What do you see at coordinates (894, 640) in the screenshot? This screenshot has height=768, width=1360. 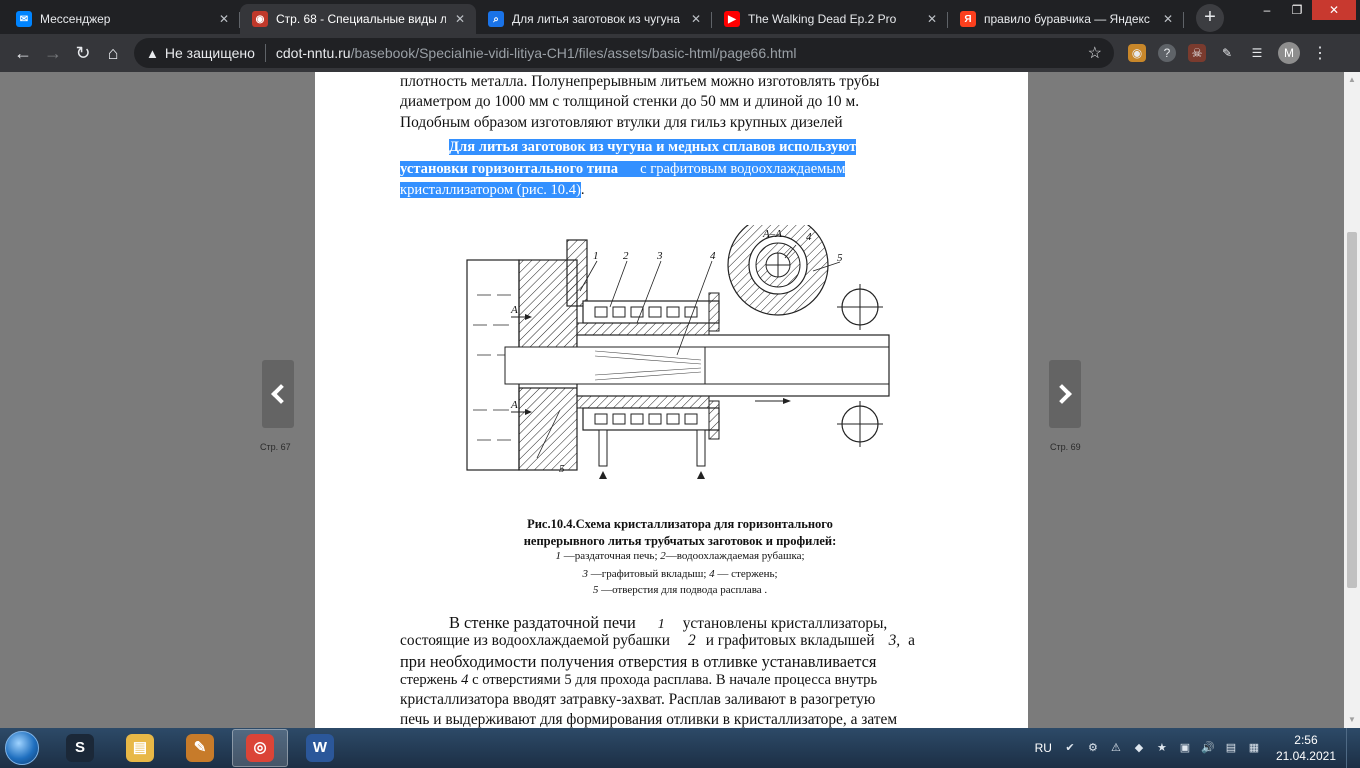 I see `text-run: 3,` at bounding box center [894, 640].